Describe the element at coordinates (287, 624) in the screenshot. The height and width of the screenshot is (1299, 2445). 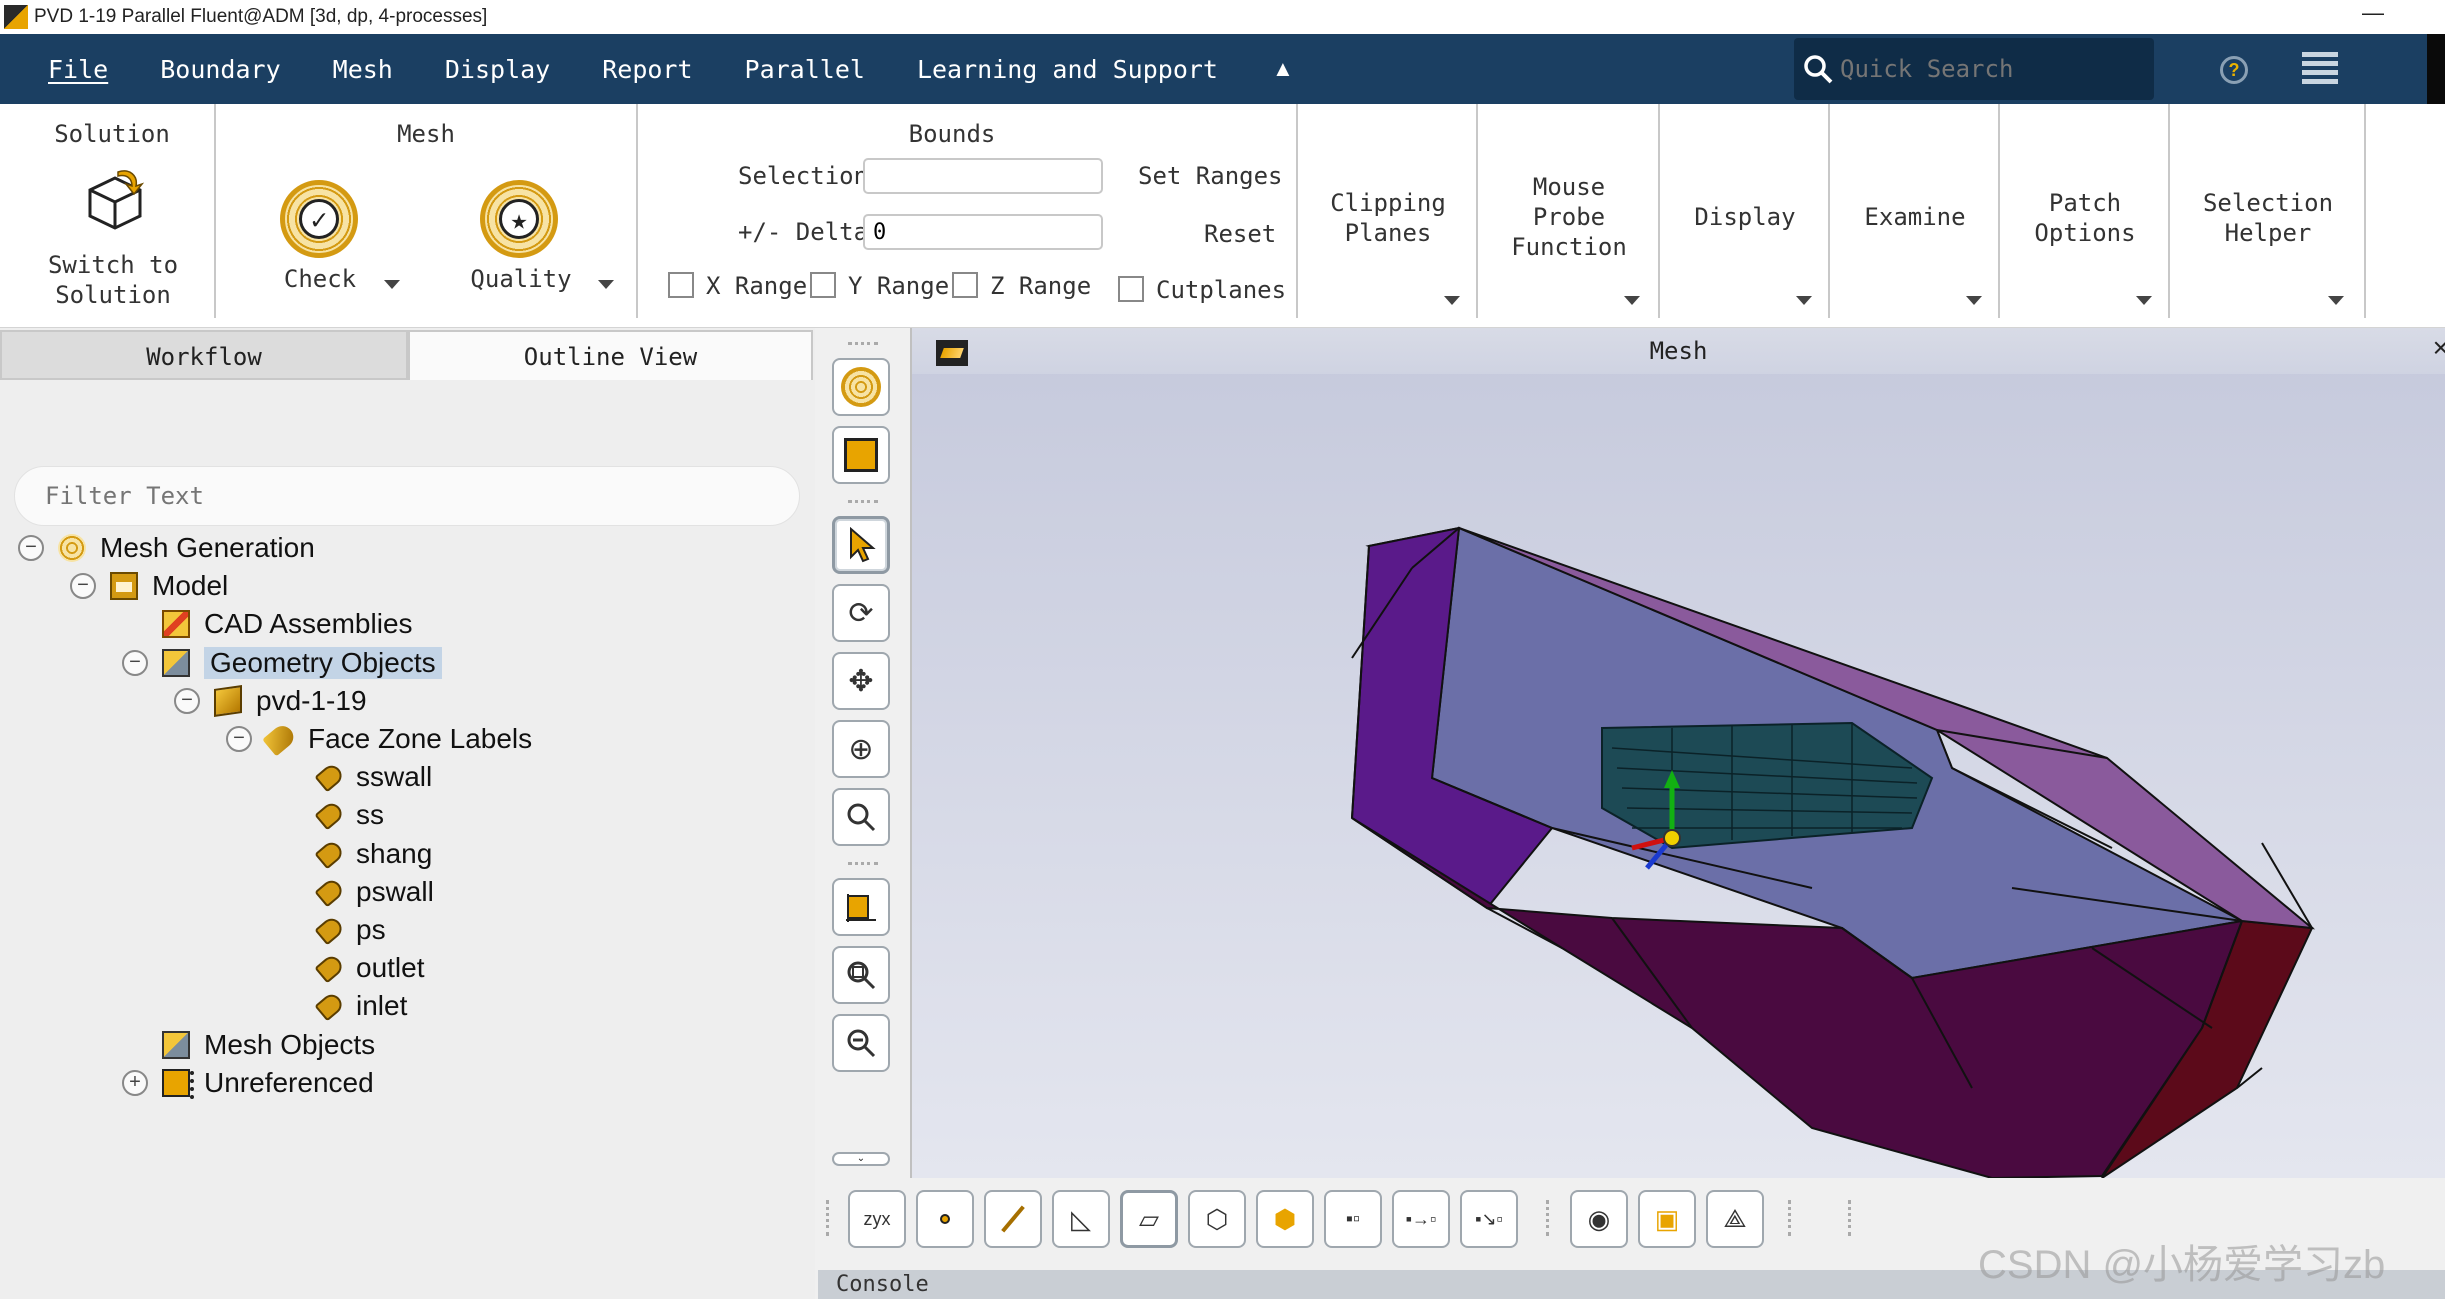
I see `tree-item: CAD Assemblies` at that location.